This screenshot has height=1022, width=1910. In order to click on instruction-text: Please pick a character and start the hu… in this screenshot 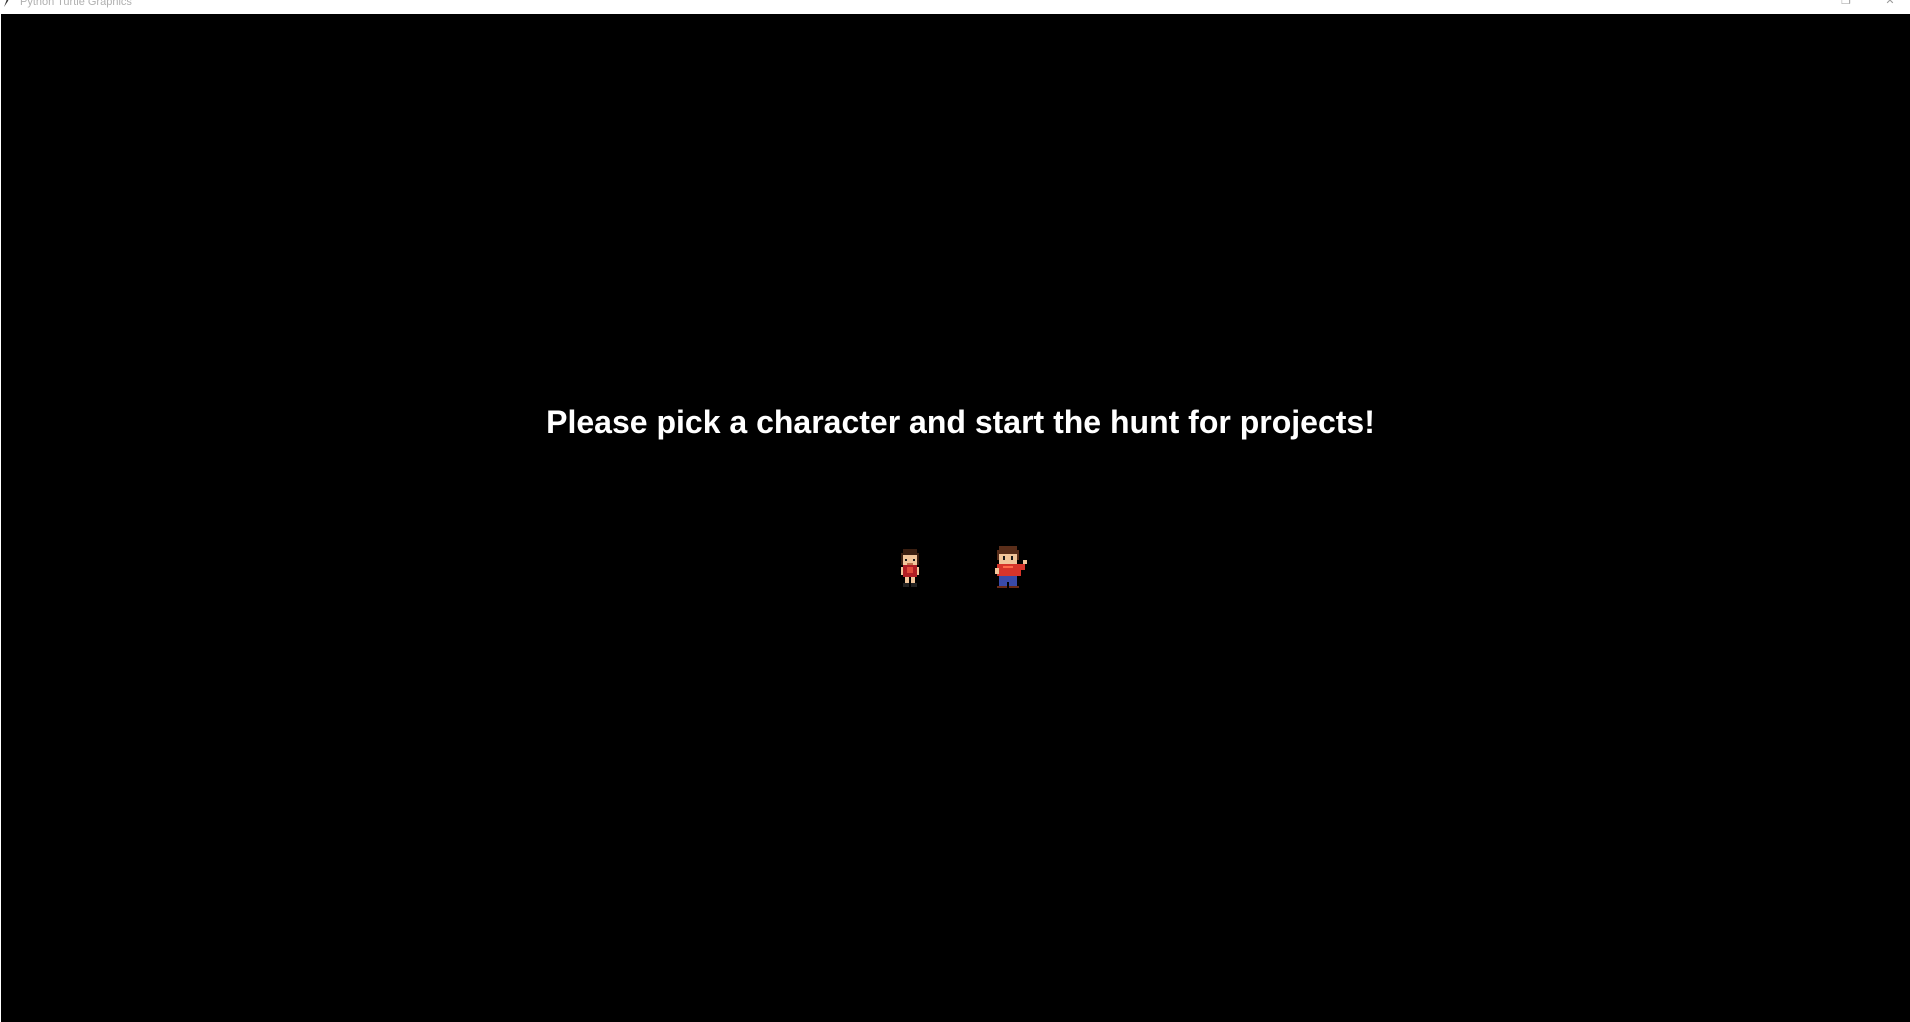, I will do `click(960, 422)`.